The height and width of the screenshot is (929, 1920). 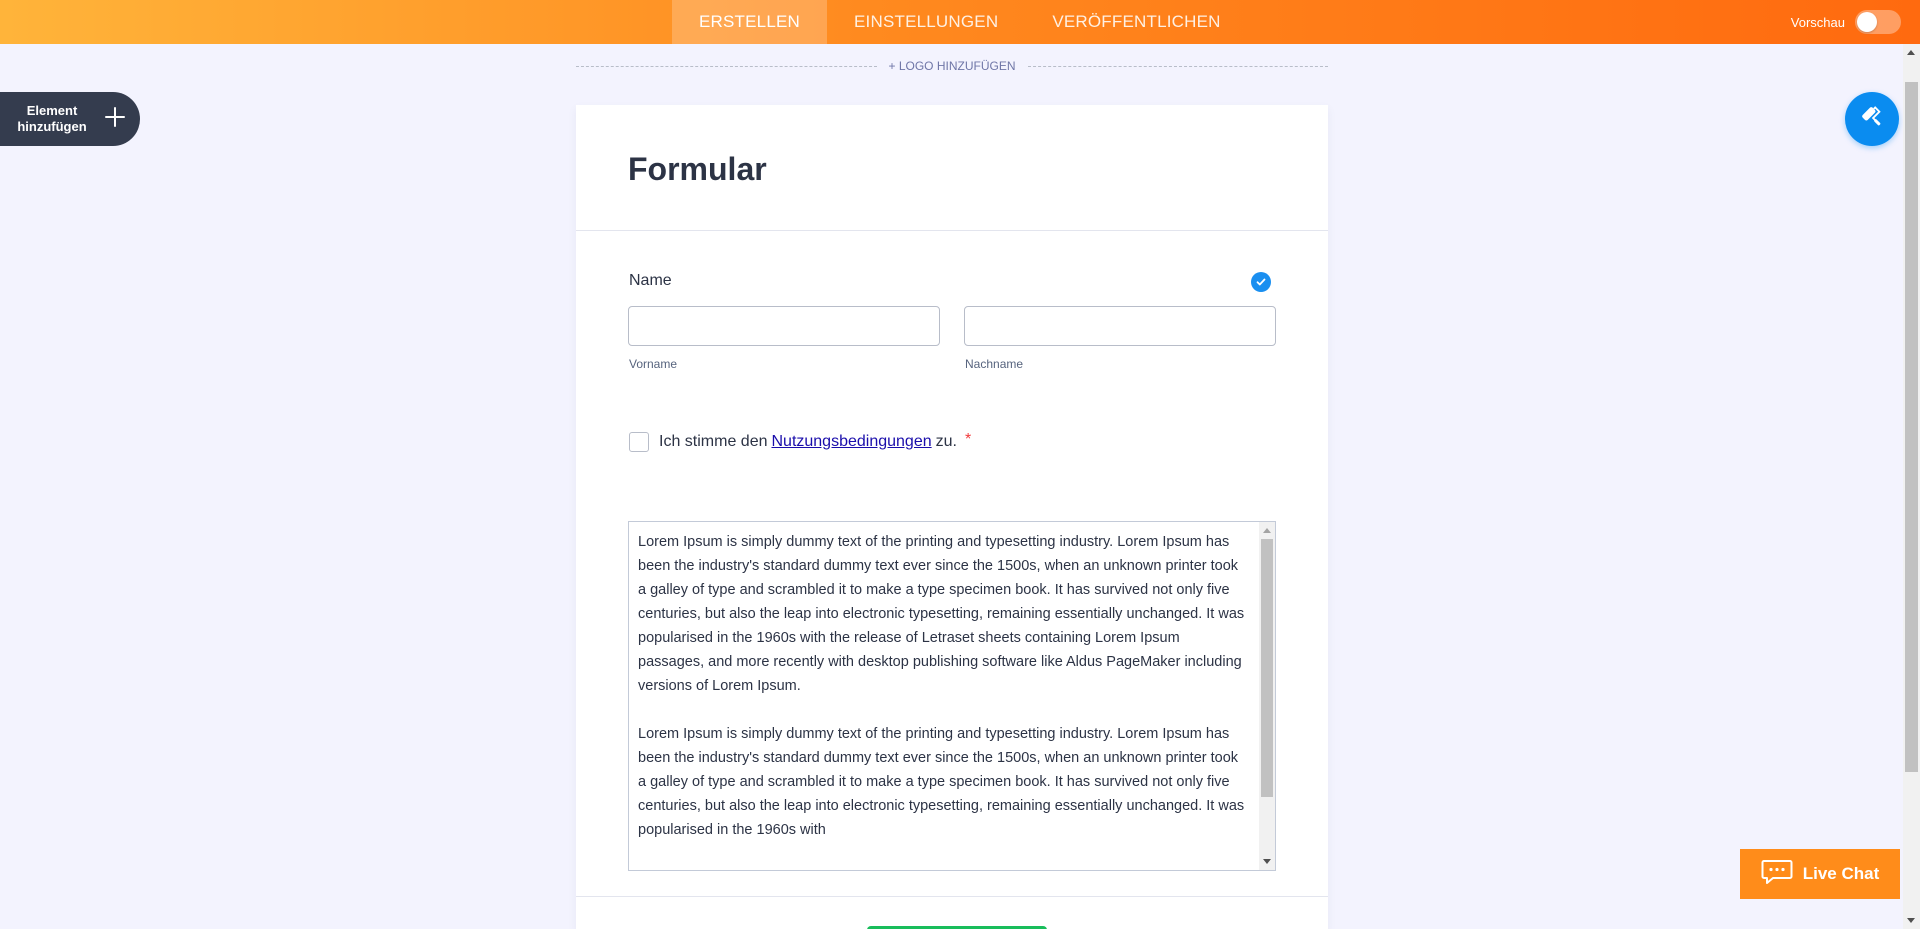 I want to click on terms-checkbox, so click(x=639, y=442).